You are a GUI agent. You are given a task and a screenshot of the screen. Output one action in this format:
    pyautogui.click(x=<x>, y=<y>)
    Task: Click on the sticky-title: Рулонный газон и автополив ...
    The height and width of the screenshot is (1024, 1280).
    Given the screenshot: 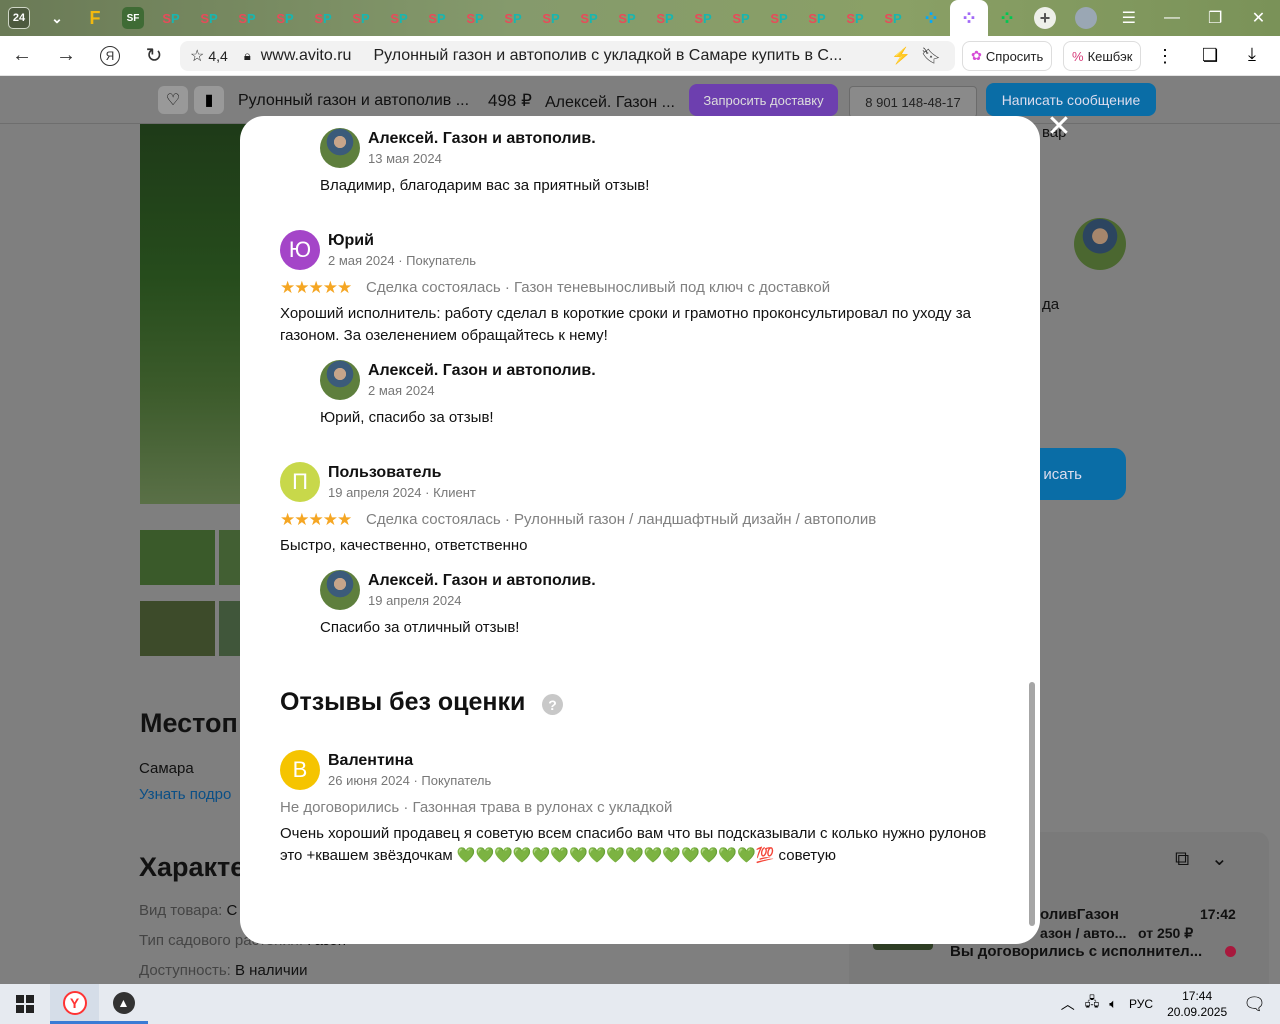 What is the action you would take?
    pyautogui.click(x=354, y=100)
    